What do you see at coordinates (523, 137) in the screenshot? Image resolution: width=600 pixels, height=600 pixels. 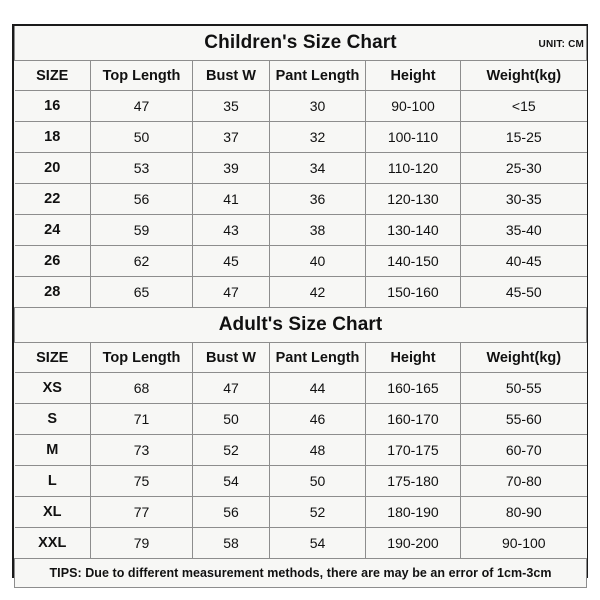 I see `children_chart-data-cell: 15-25` at bounding box center [523, 137].